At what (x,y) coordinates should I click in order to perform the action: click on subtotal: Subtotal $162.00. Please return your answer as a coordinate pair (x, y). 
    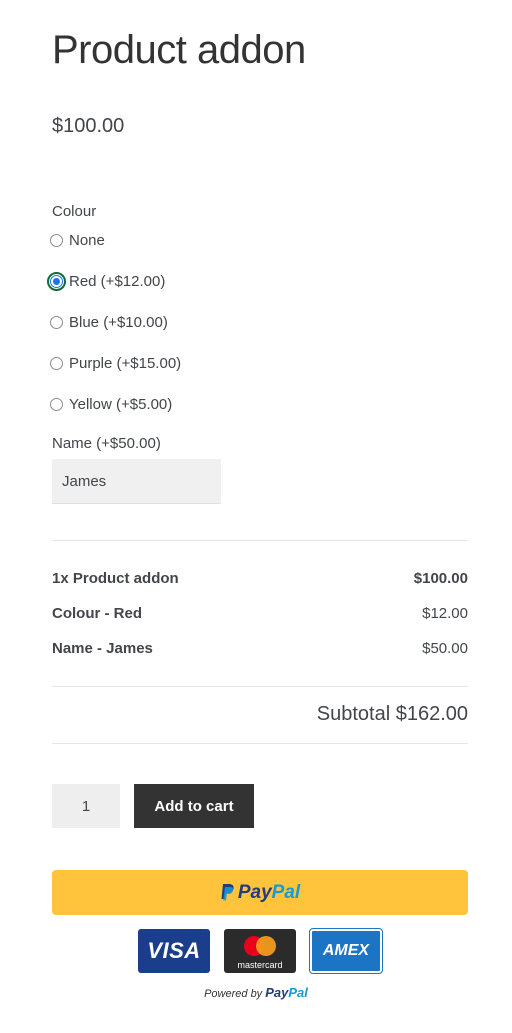
    Looking at the image, I should click on (392, 714).